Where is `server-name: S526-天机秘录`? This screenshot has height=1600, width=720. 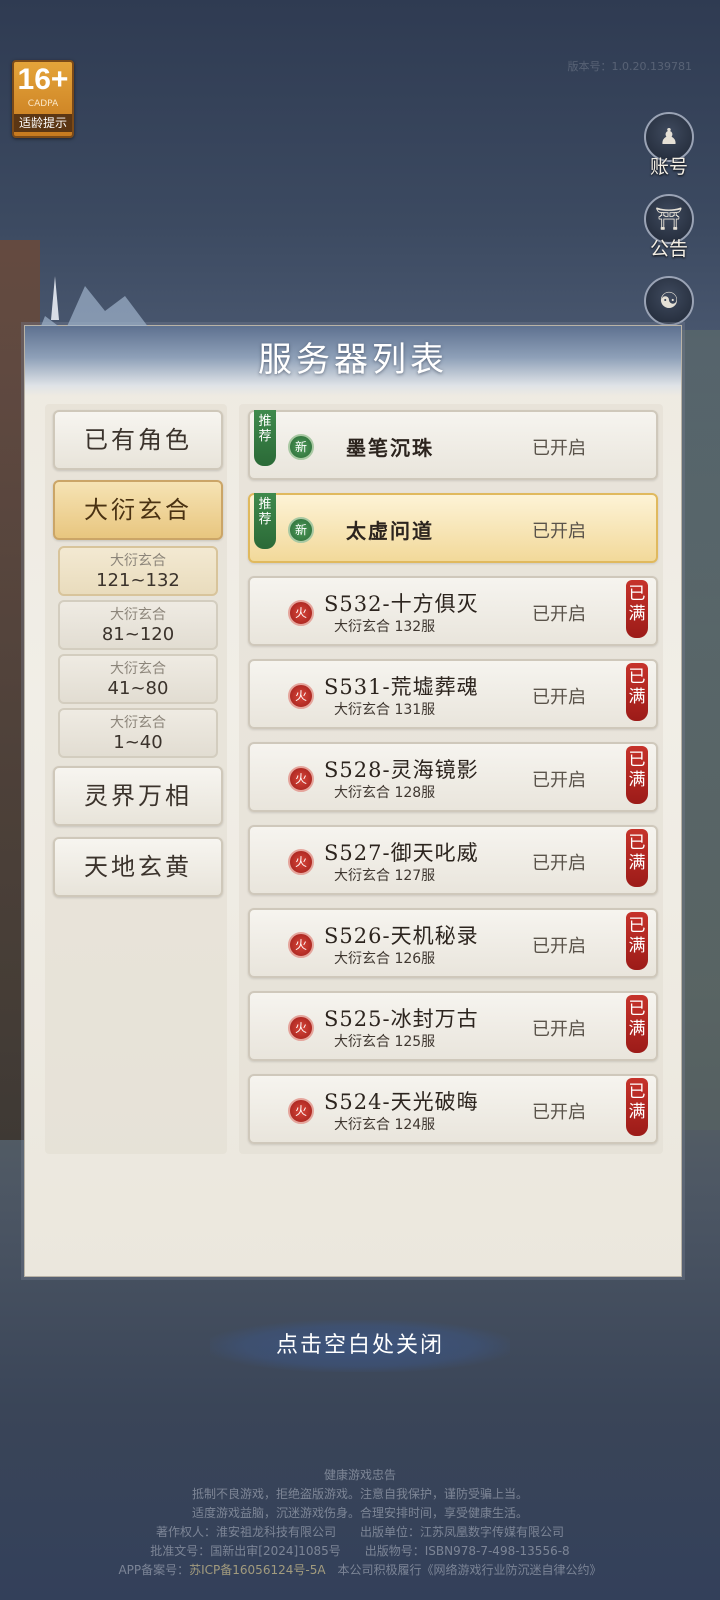 server-name: S526-天机秘录 is located at coordinates (401, 936).